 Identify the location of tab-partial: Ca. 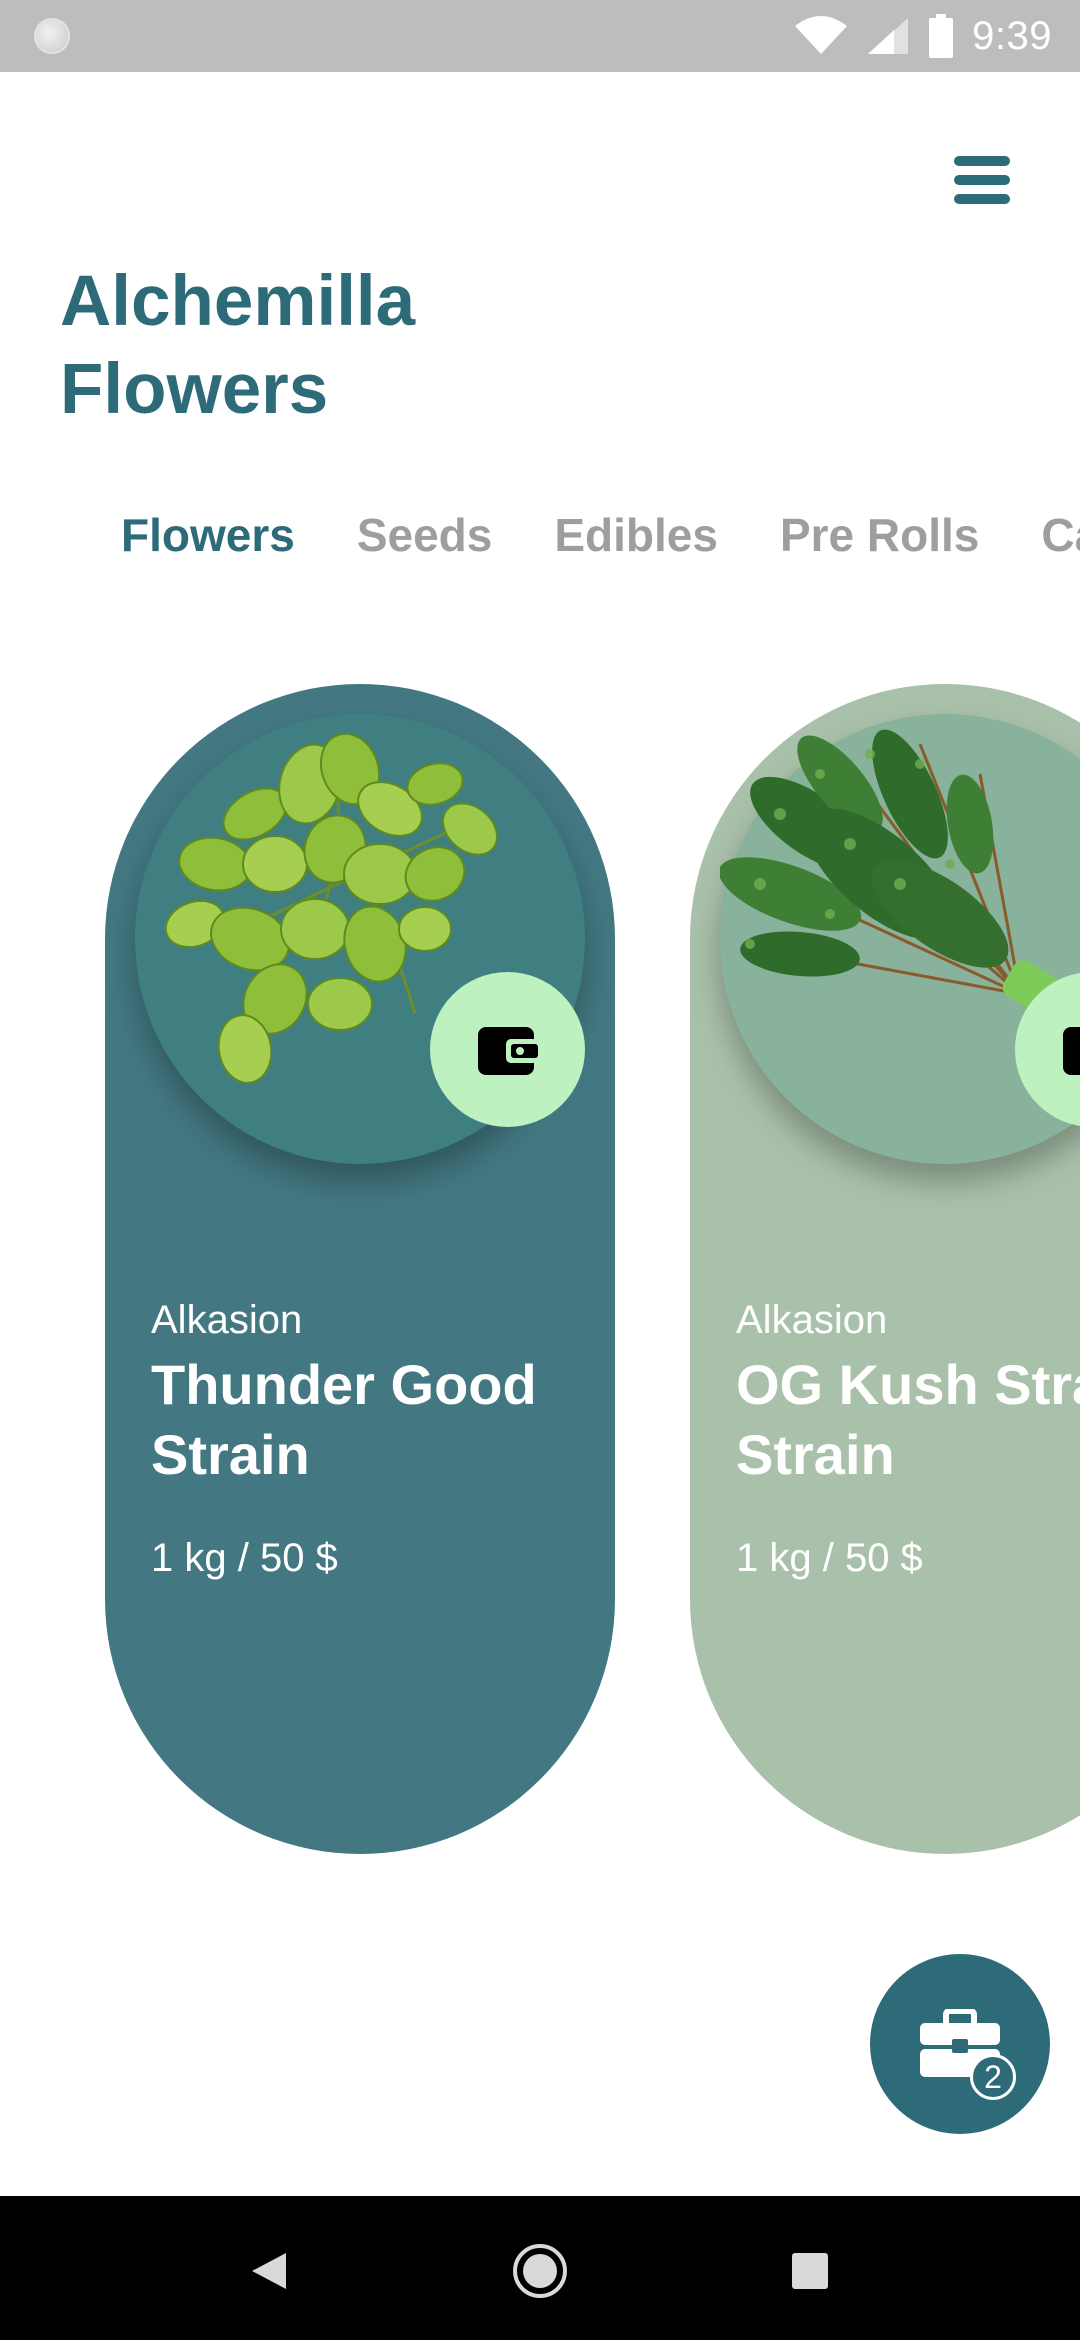
(1060, 535).